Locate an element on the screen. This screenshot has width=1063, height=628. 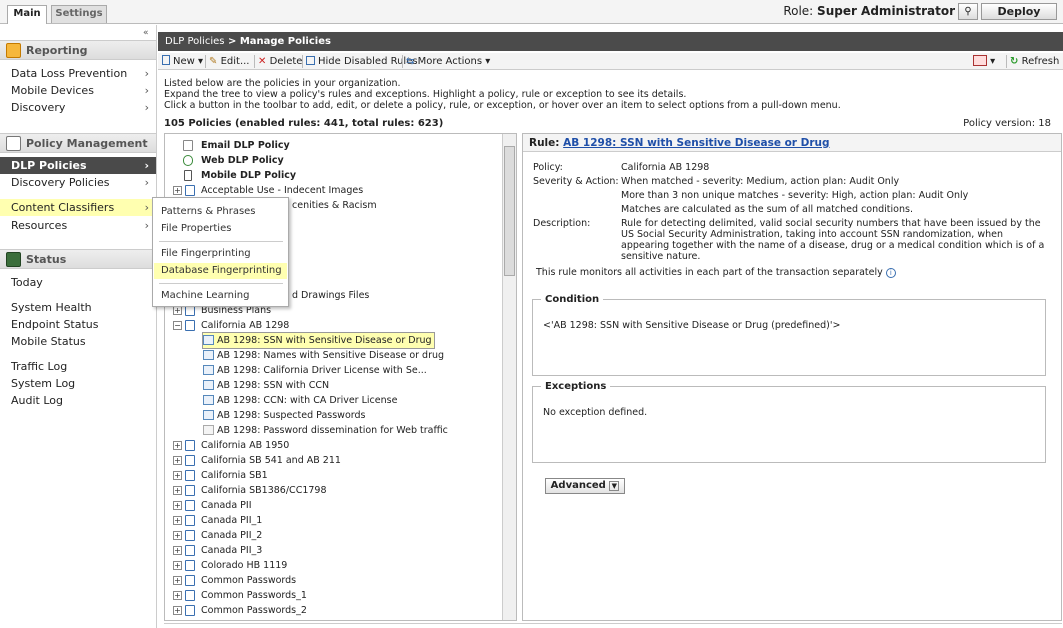
tab-settings: Settings is located at coordinates (79, 14).